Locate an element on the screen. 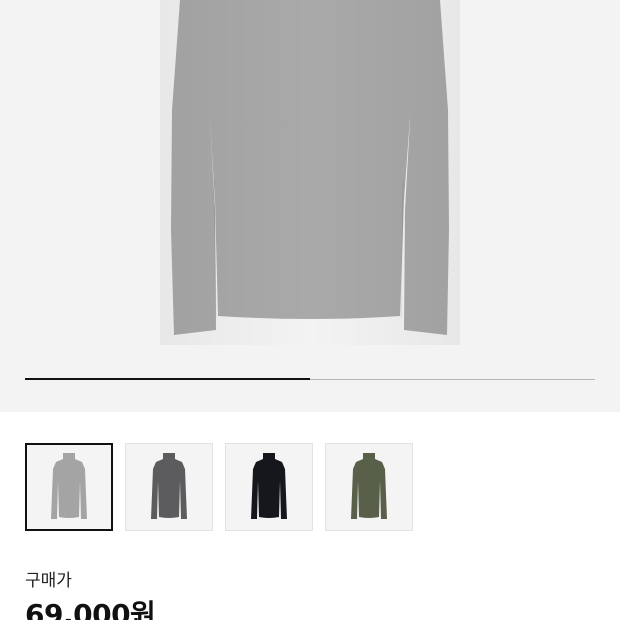 This screenshot has width=620, height=620. carousel-progress-bar is located at coordinates (310, 379).